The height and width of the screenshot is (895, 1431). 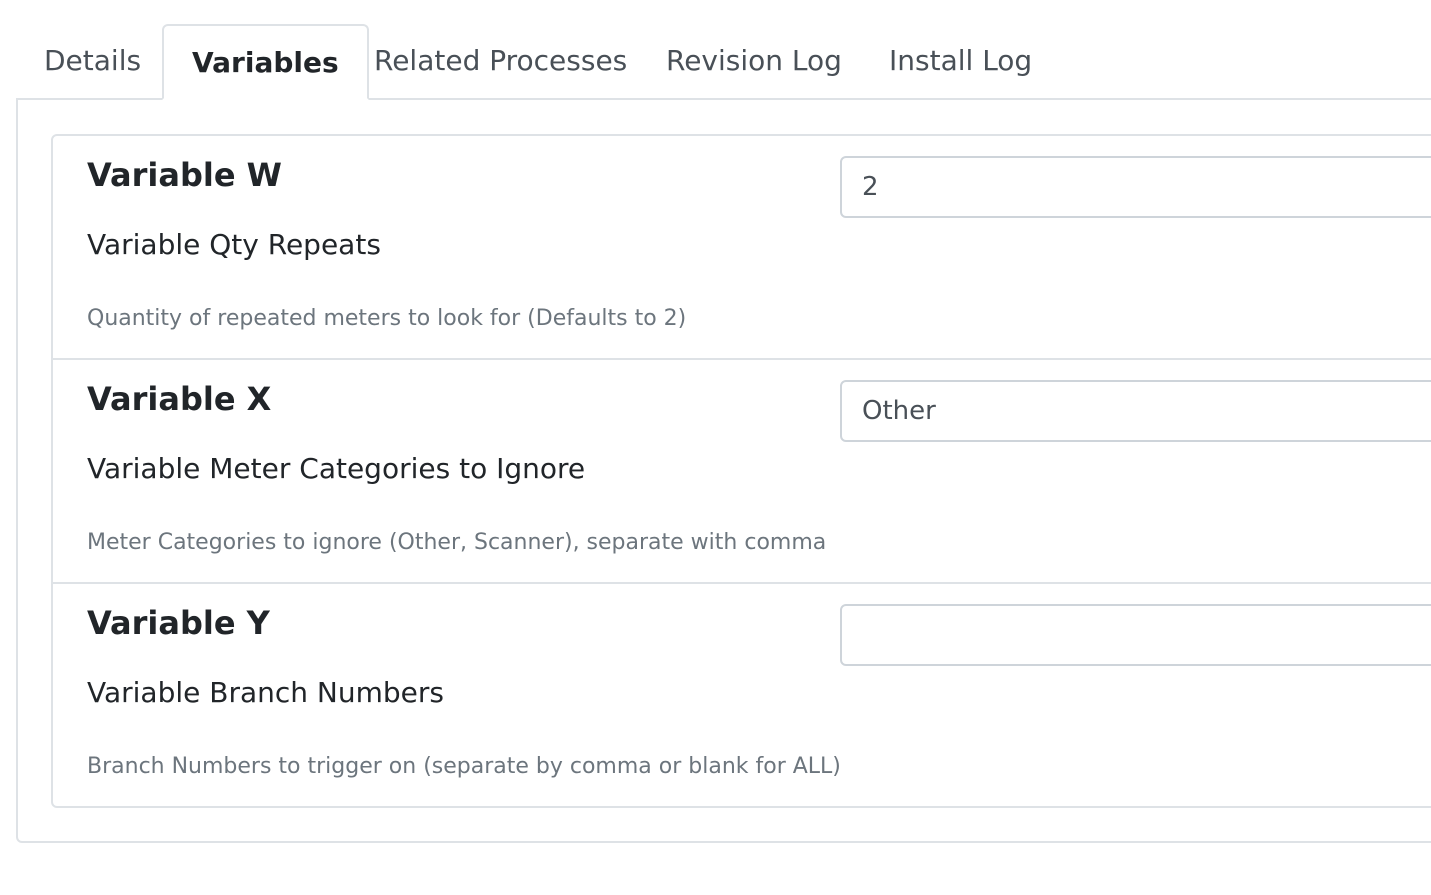 I want to click on variable-x-input, so click(x=1135, y=411).